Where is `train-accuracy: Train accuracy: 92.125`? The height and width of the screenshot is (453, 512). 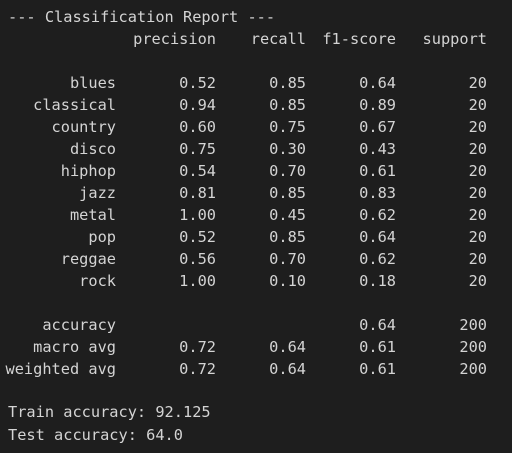
train-accuracy: Train accuracy: 92.125 is located at coordinates (109, 412).